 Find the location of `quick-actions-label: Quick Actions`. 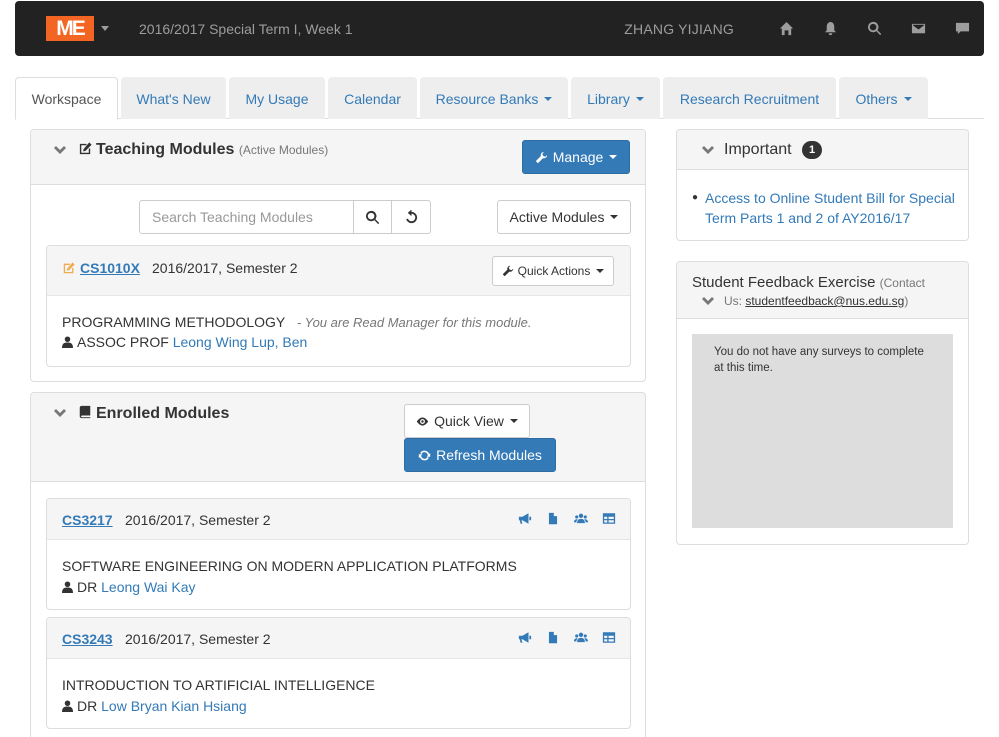

quick-actions-label: Quick Actions is located at coordinates (554, 271).